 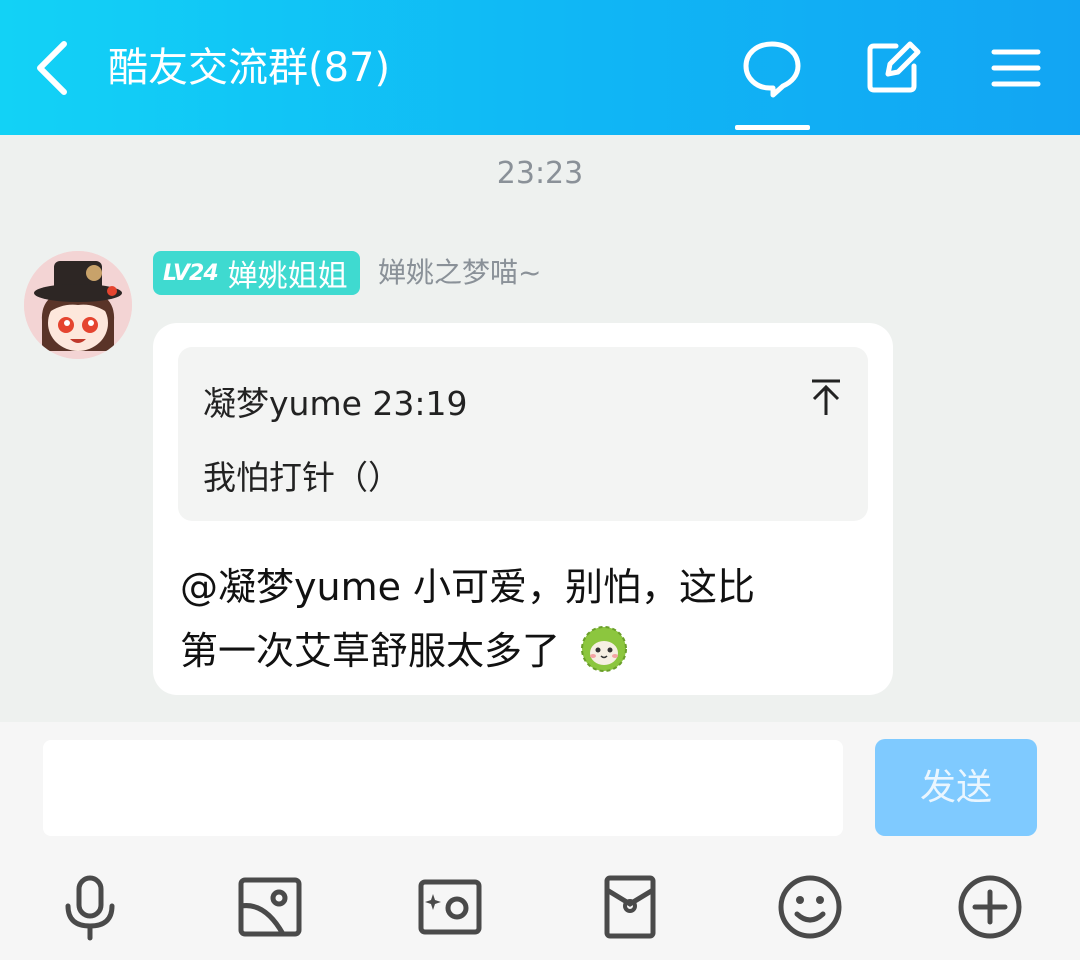 I want to click on voice-button, so click(x=90, y=907).